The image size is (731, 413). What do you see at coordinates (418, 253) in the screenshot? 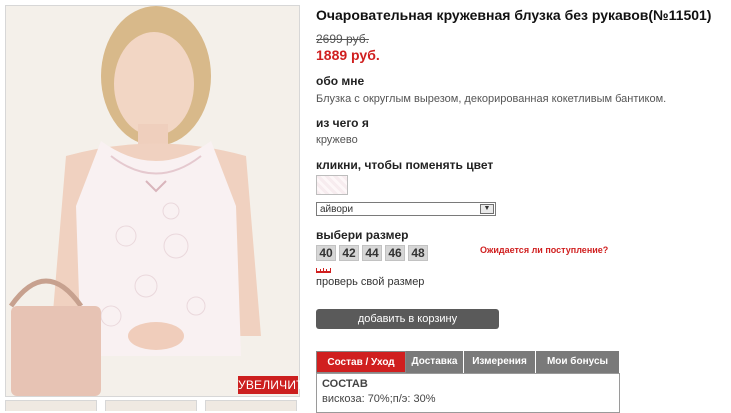
I see `size-option-48: 48` at bounding box center [418, 253].